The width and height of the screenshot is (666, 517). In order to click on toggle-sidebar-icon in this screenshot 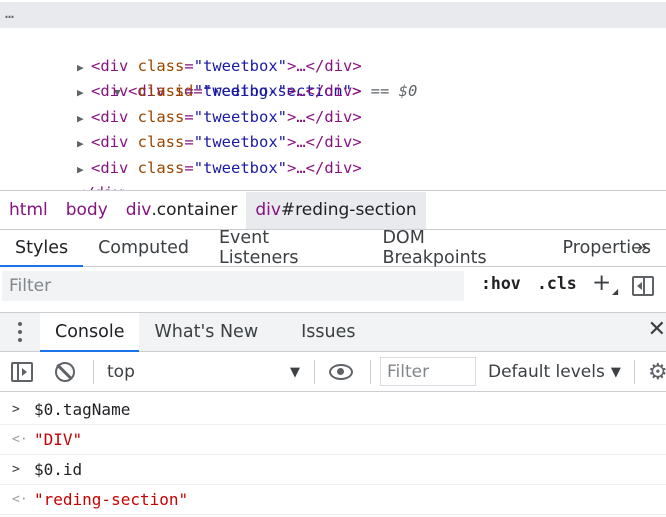, I will do `click(643, 286)`.